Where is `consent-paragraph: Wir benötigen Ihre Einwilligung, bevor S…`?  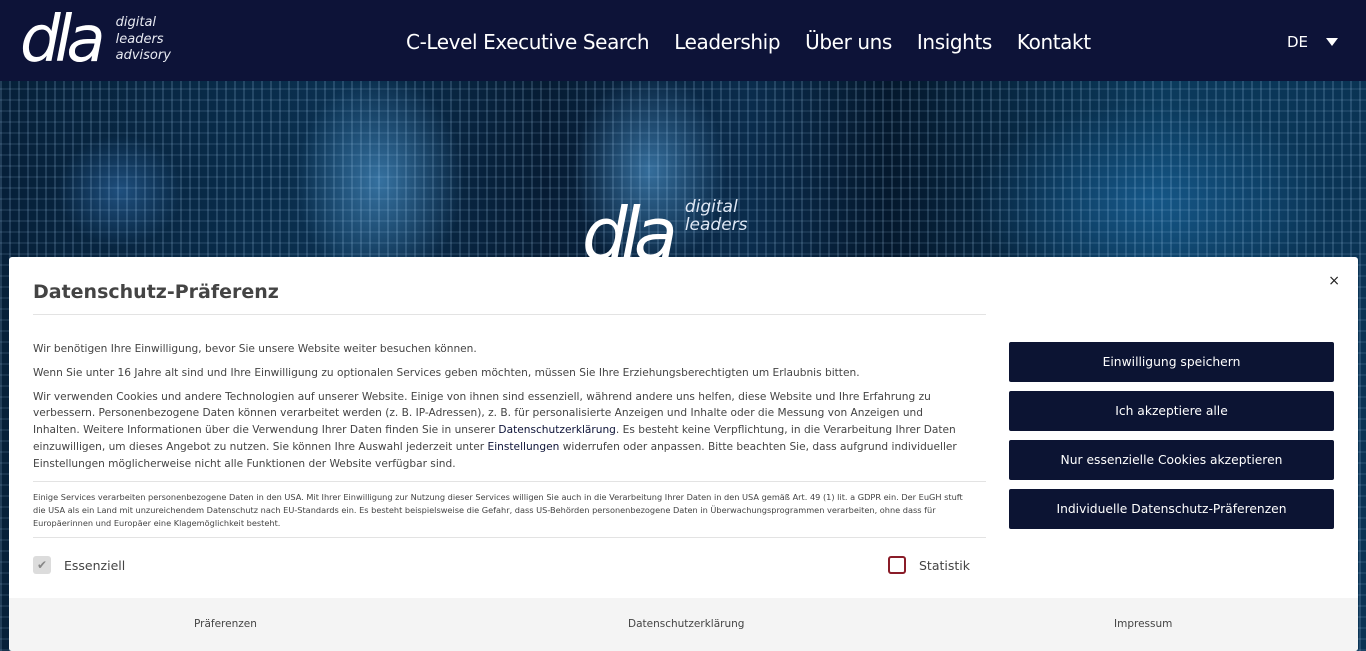
consent-paragraph: Wir benötigen Ihre Einwilligung, bevor S… is located at coordinates (255, 349).